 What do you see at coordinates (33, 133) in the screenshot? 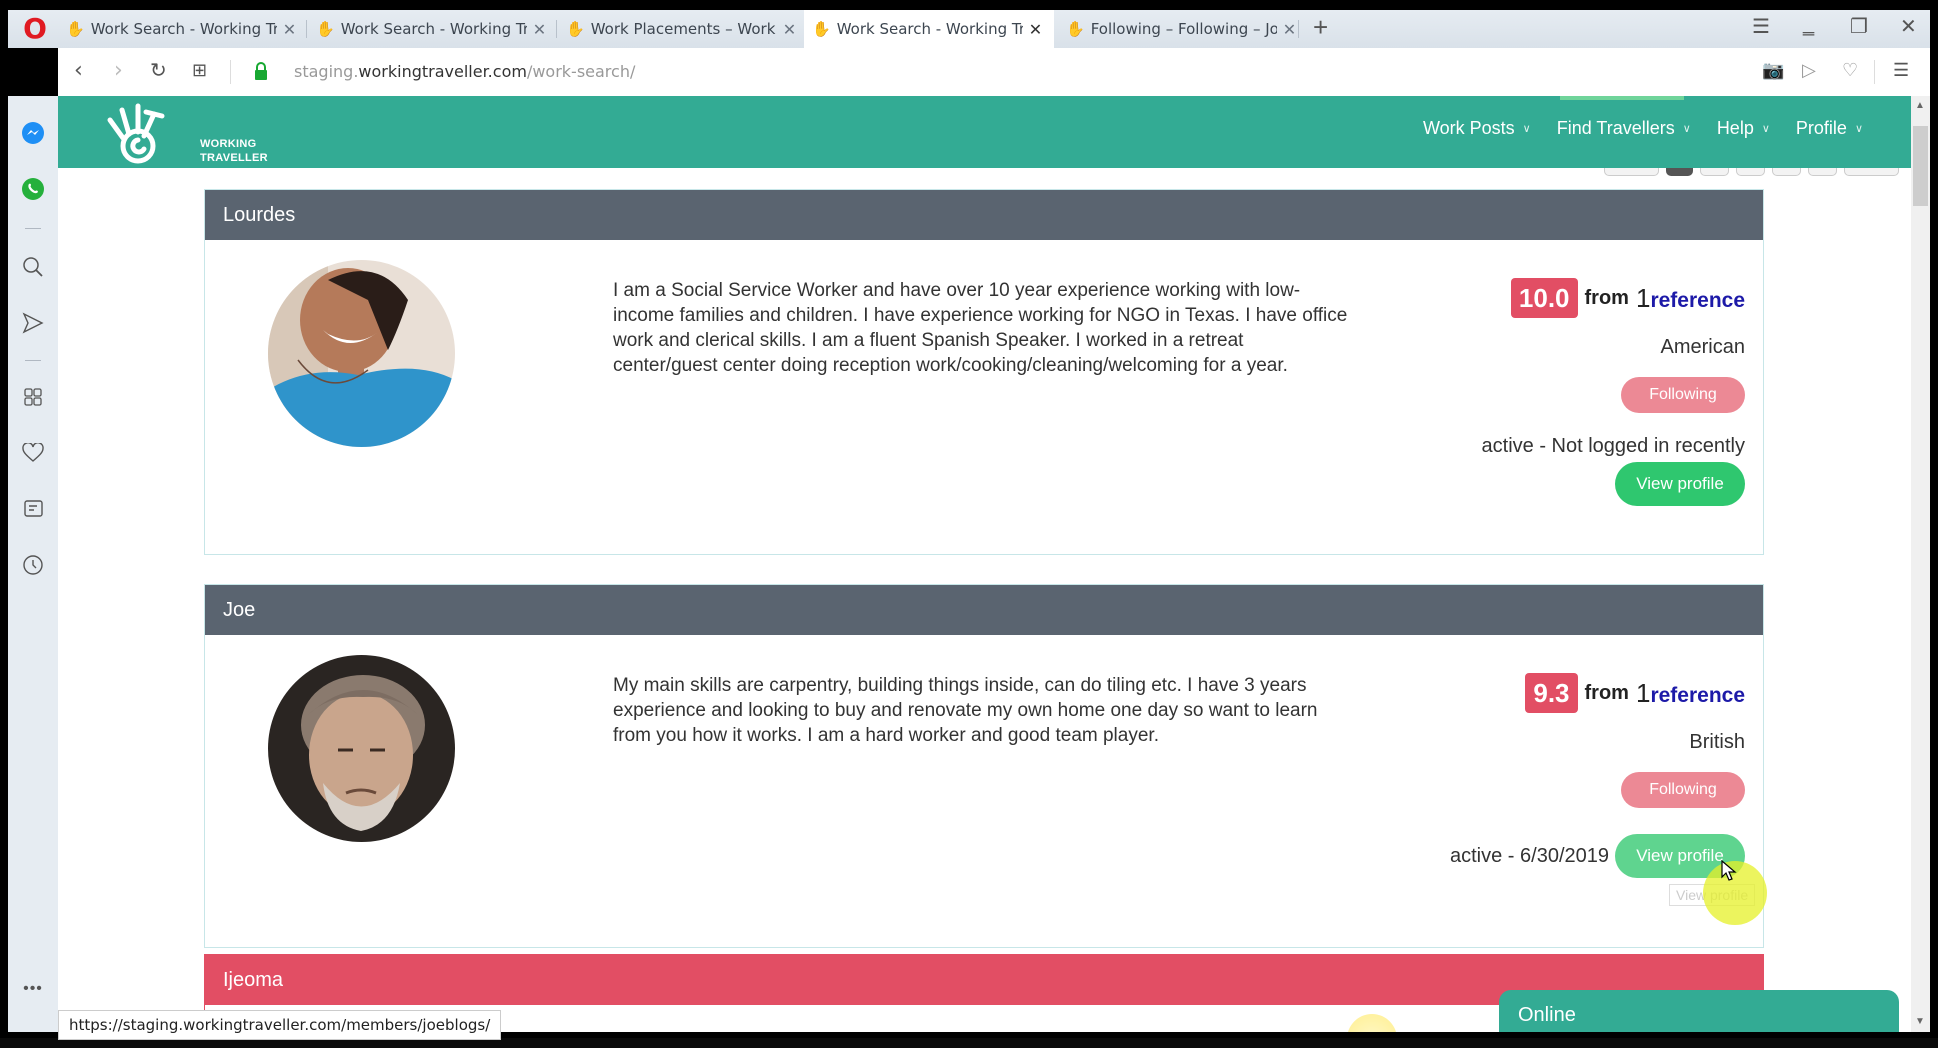
I see `messenger-icon` at bounding box center [33, 133].